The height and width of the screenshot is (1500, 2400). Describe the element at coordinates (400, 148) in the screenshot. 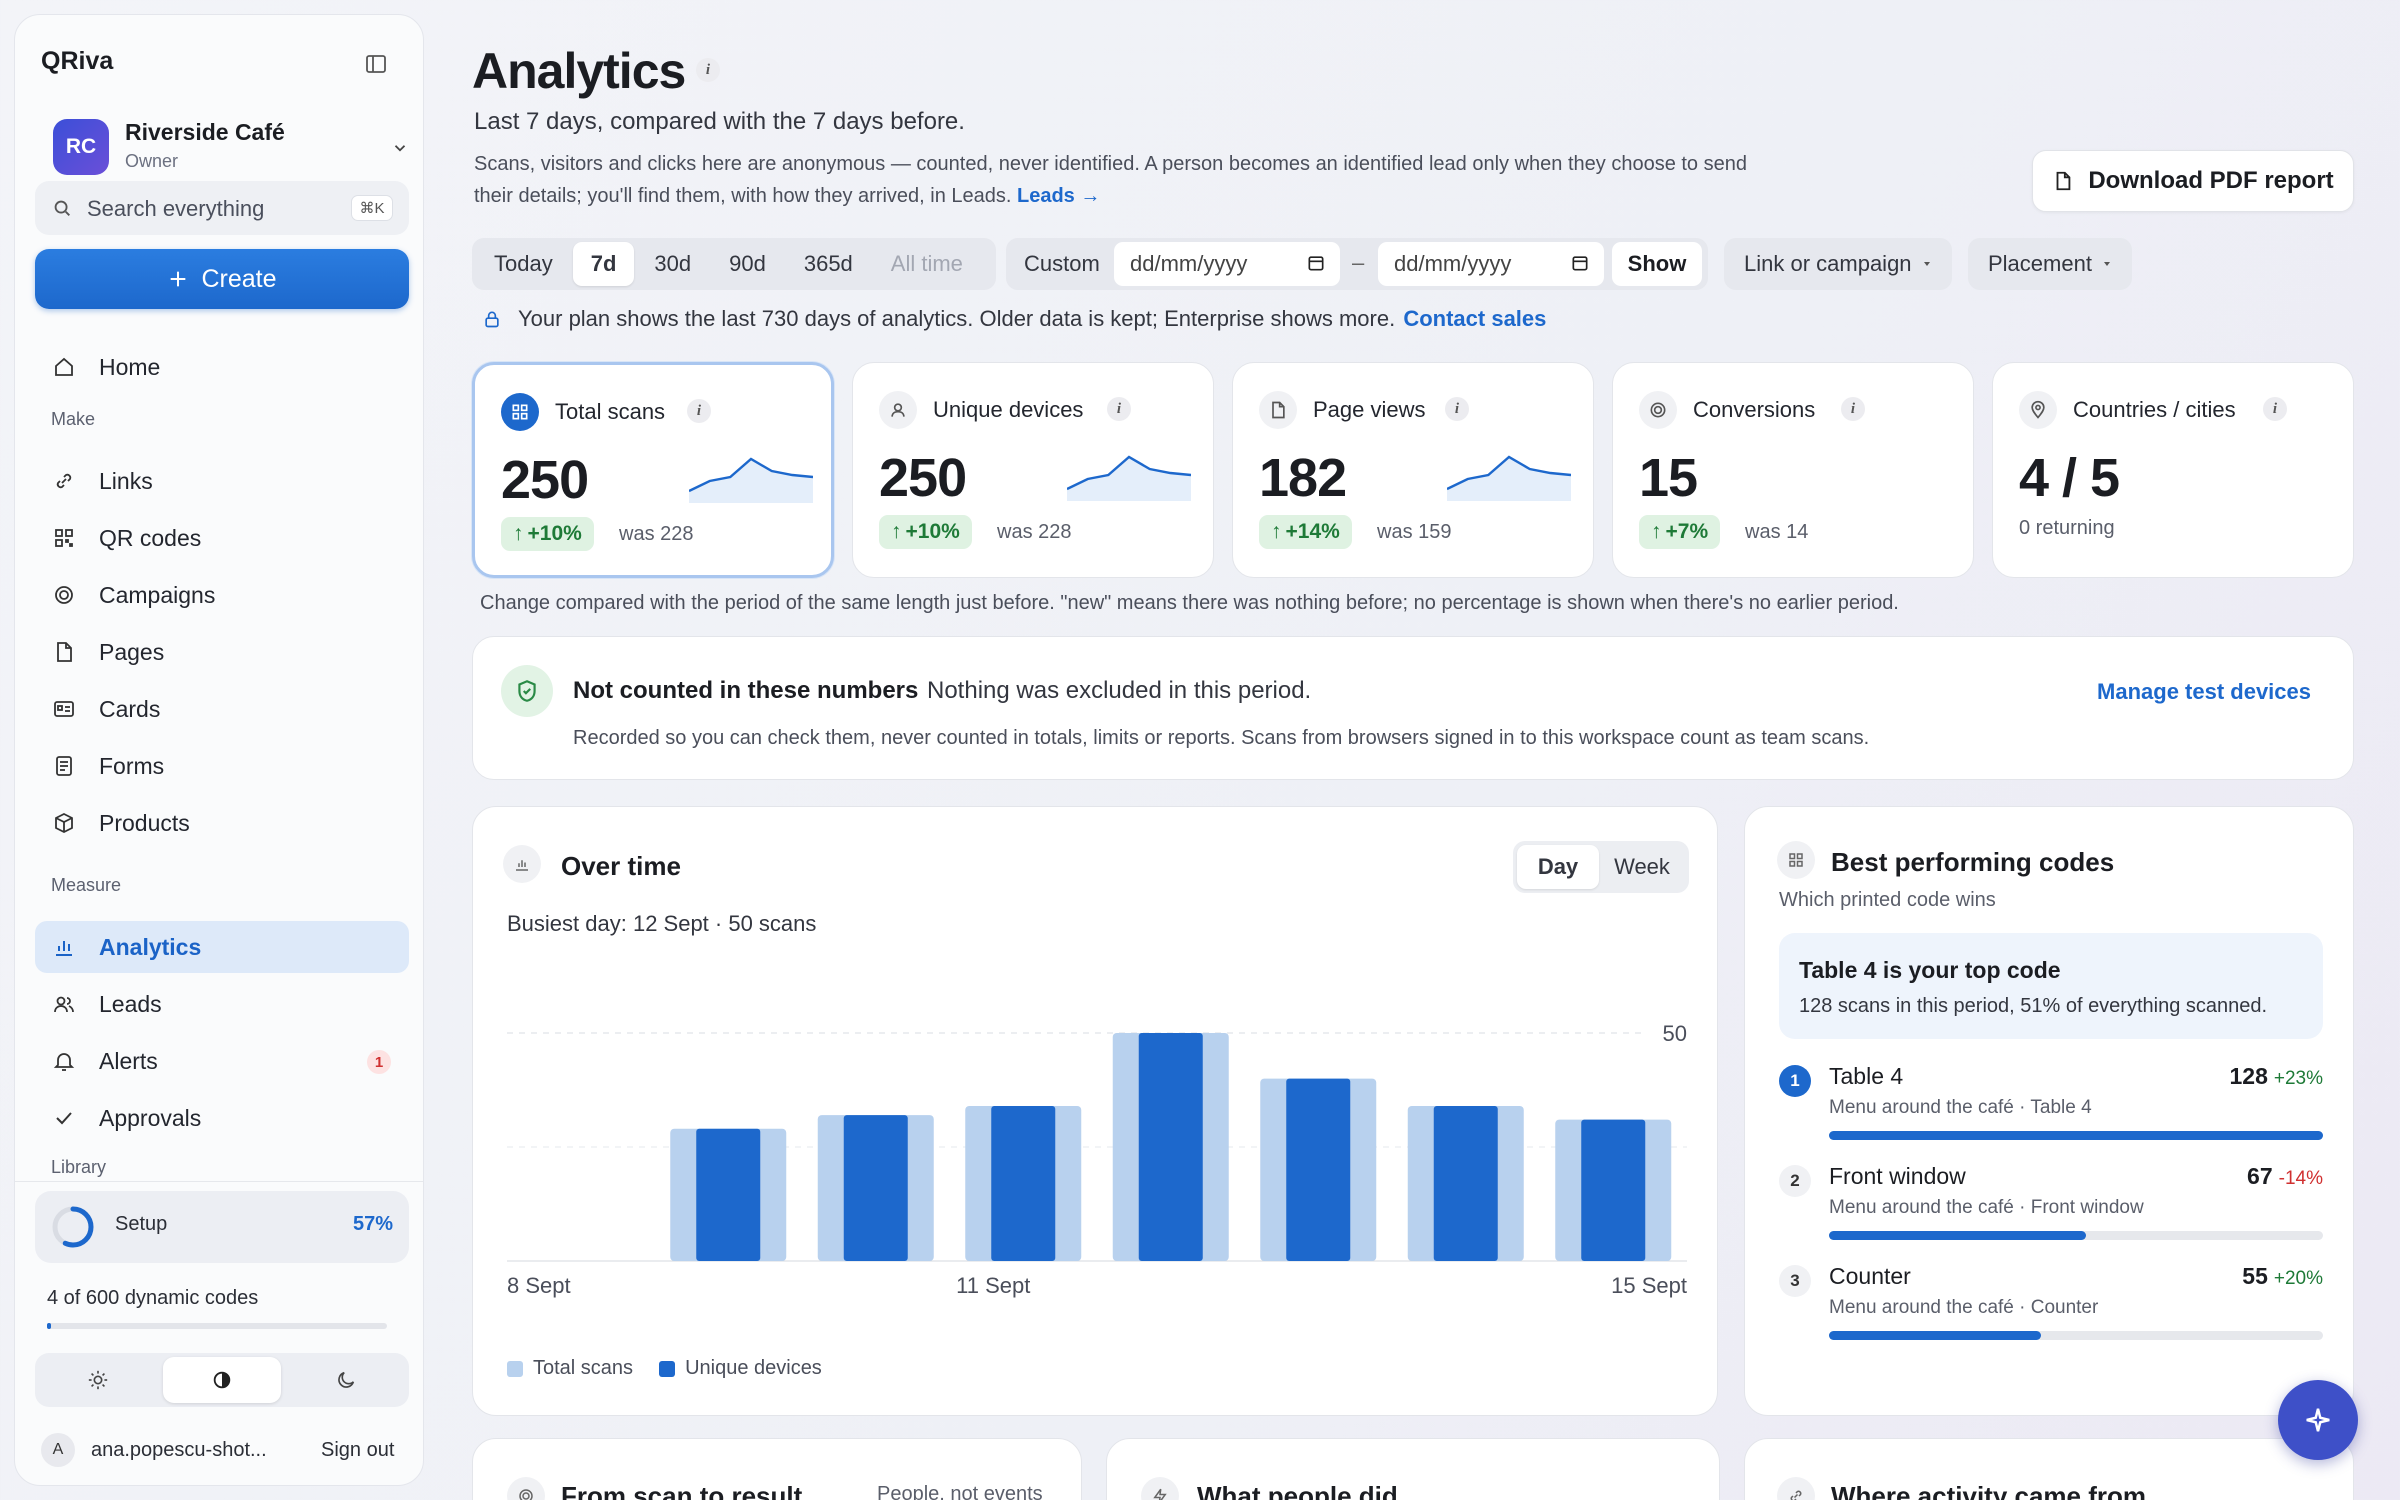

I see `chevron-down-icon` at that location.